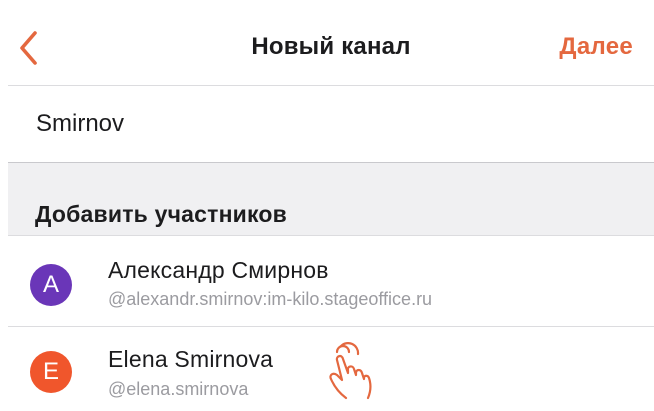 Image resolution: width=654 pixels, height=411 pixels. I want to click on page-title: Новый канал, so click(331, 46).